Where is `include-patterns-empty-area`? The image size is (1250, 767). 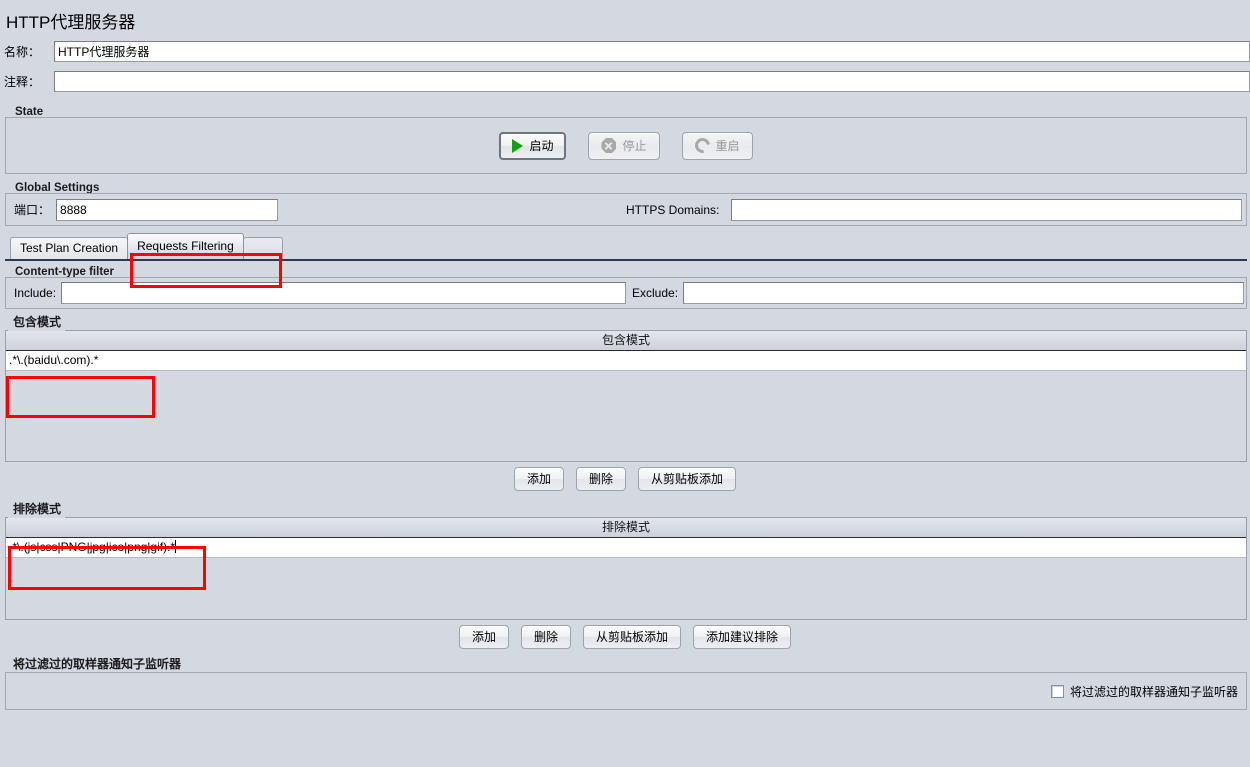
include-patterns-empty-area is located at coordinates (626, 416).